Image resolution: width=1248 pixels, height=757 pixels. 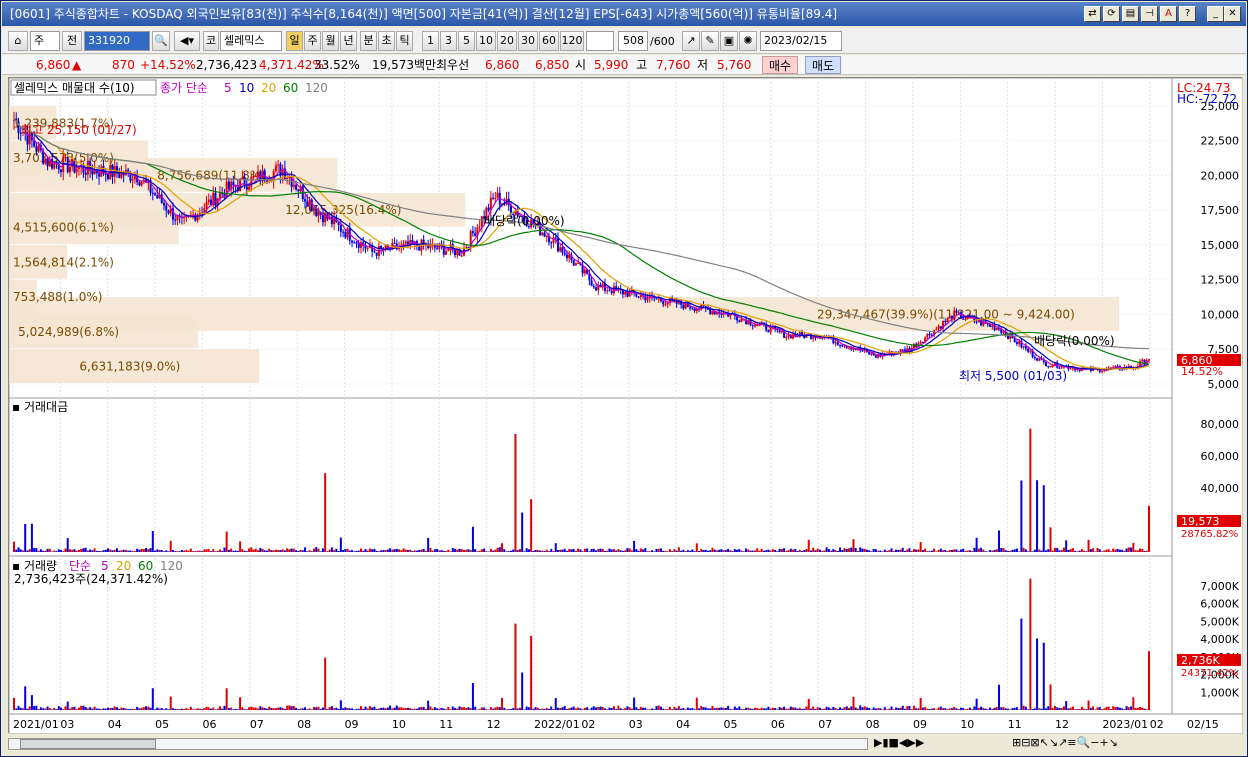 What do you see at coordinates (1215, 14) in the screenshot?
I see `minimize-button: _` at bounding box center [1215, 14].